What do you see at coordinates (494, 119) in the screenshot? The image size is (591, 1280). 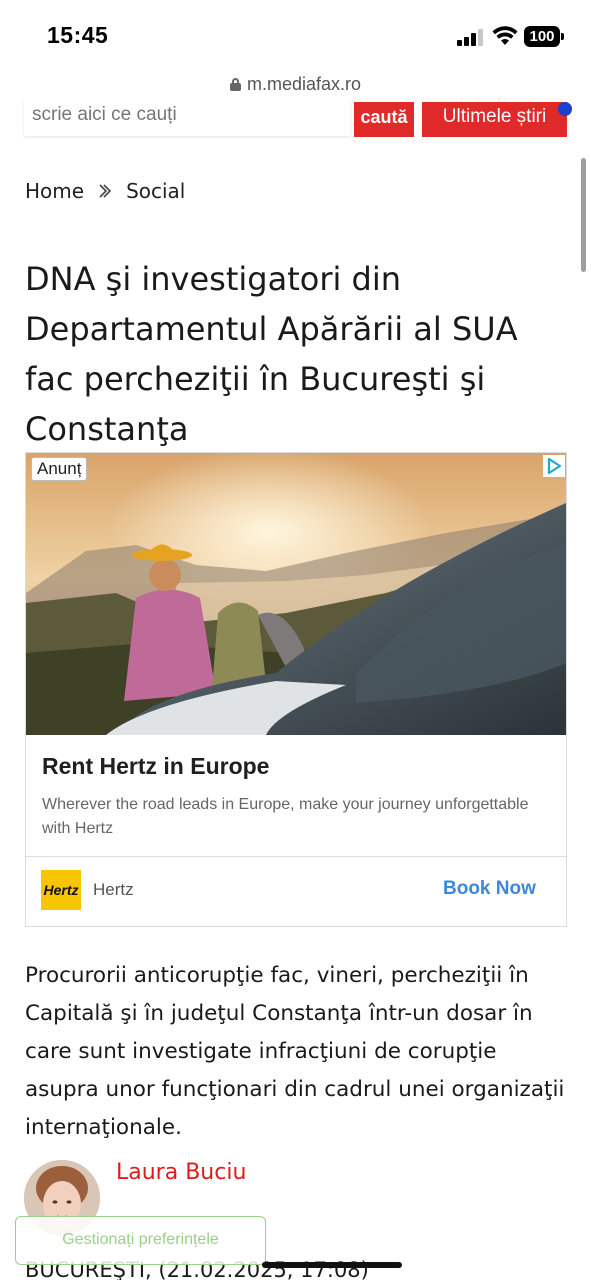 I see `latest-news-button: Ultimele știri` at bounding box center [494, 119].